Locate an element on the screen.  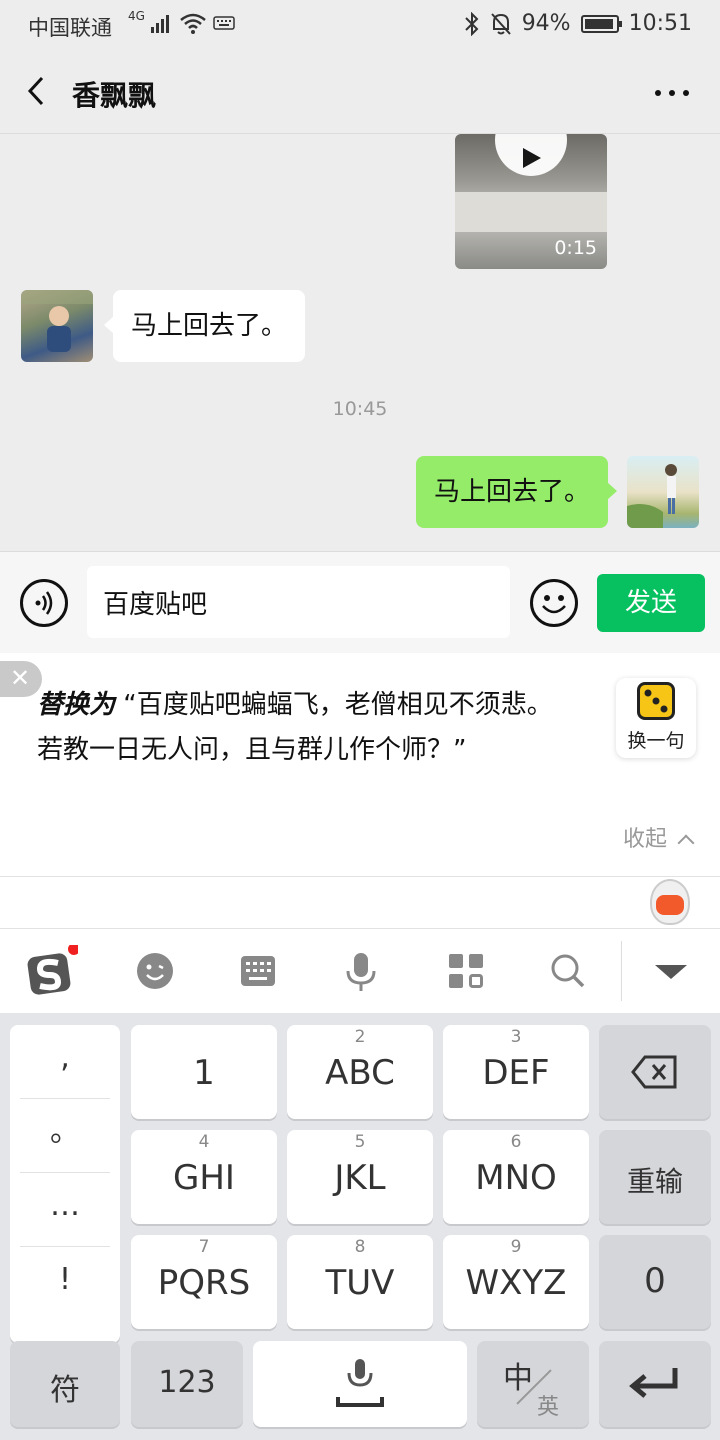
symbol-label: 符 is located at coordinates (65, 1390).